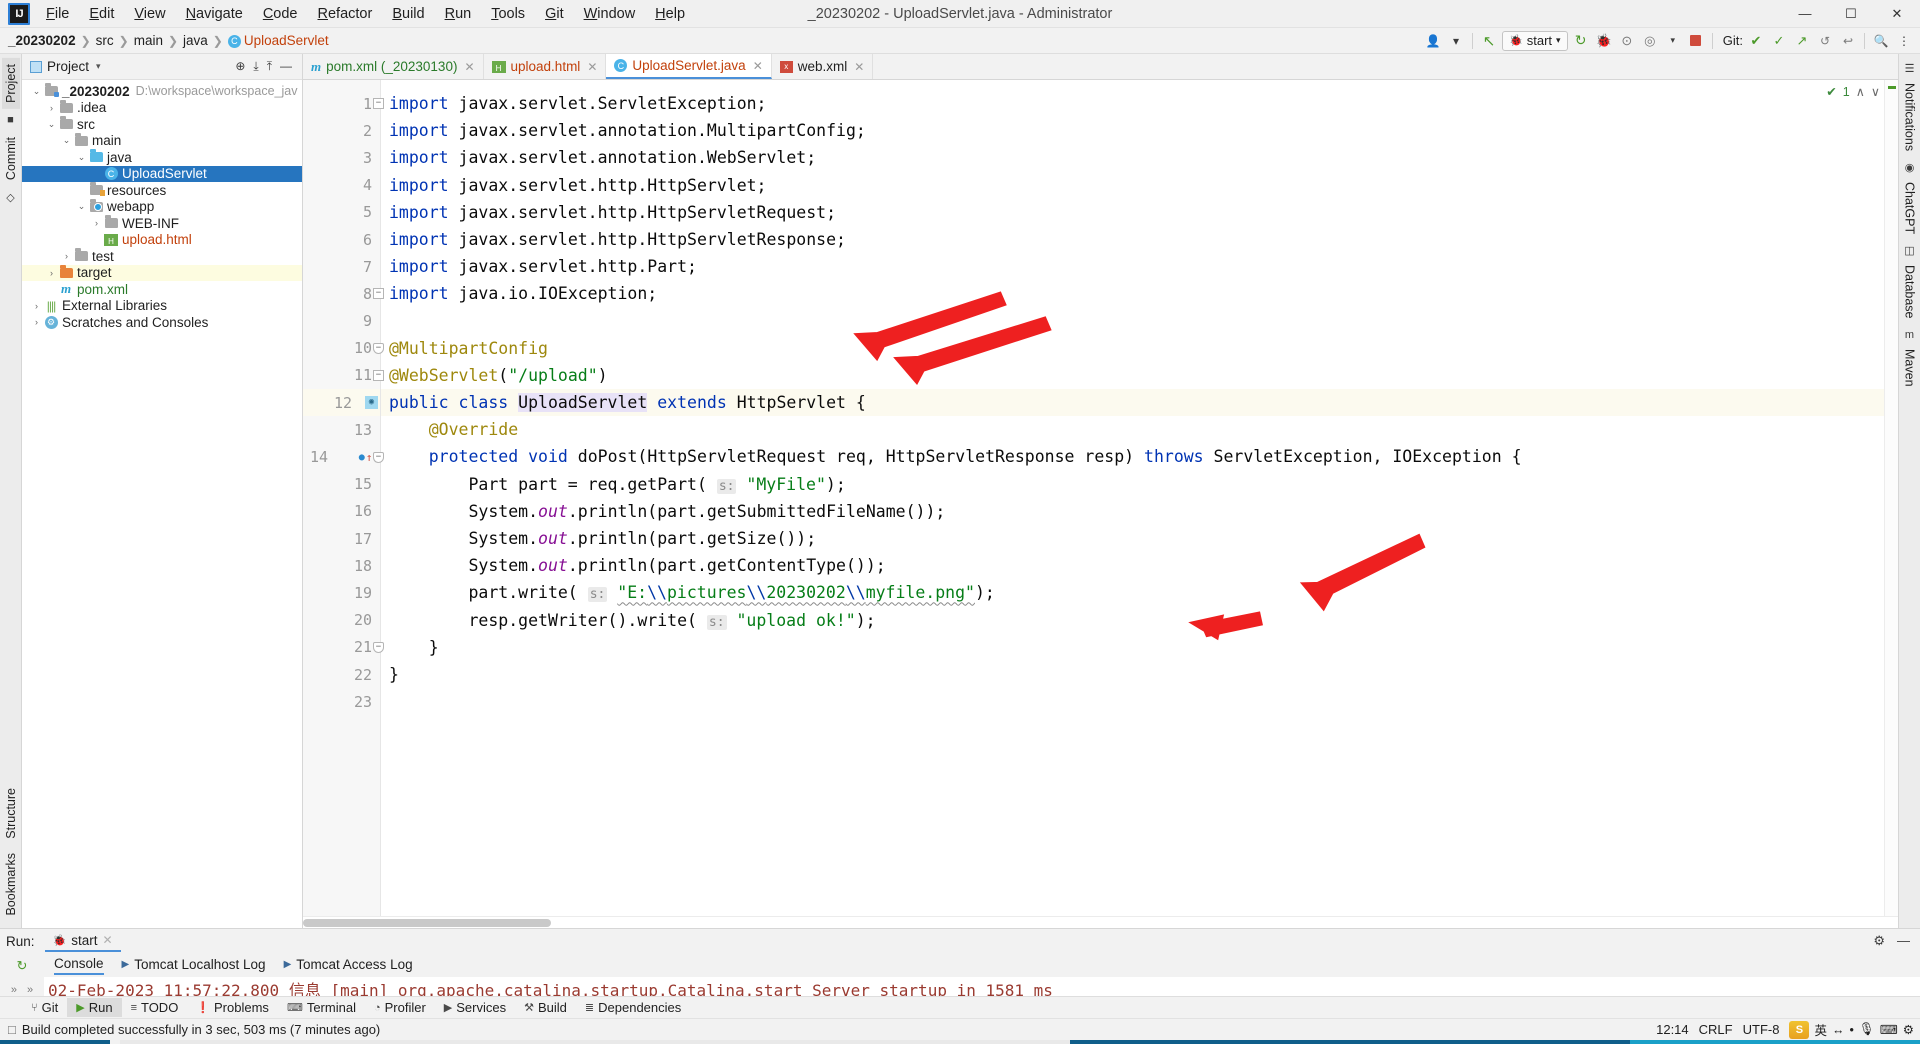  Describe the element at coordinates (1581, 41) in the screenshot. I see `run-button: ↻` at that location.